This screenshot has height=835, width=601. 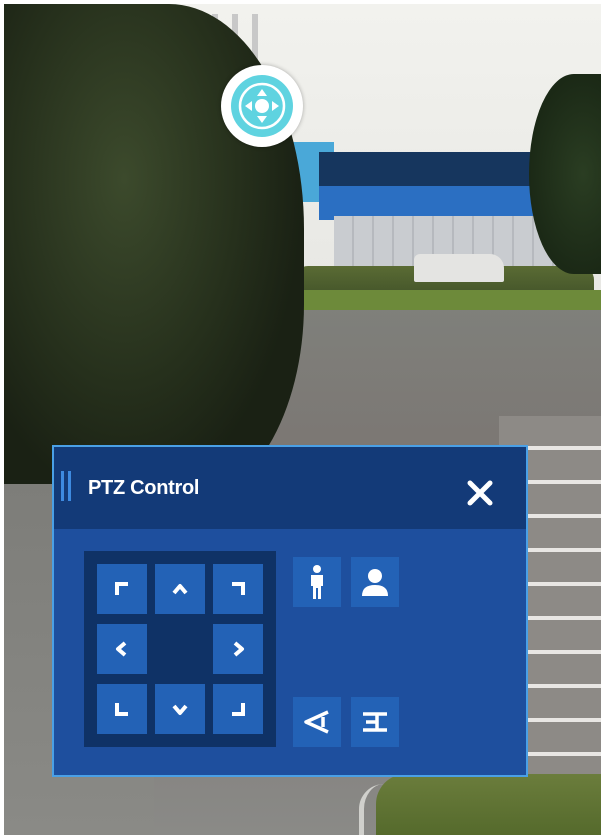 I want to click on tilt-down-button, so click(x=180, y=709).